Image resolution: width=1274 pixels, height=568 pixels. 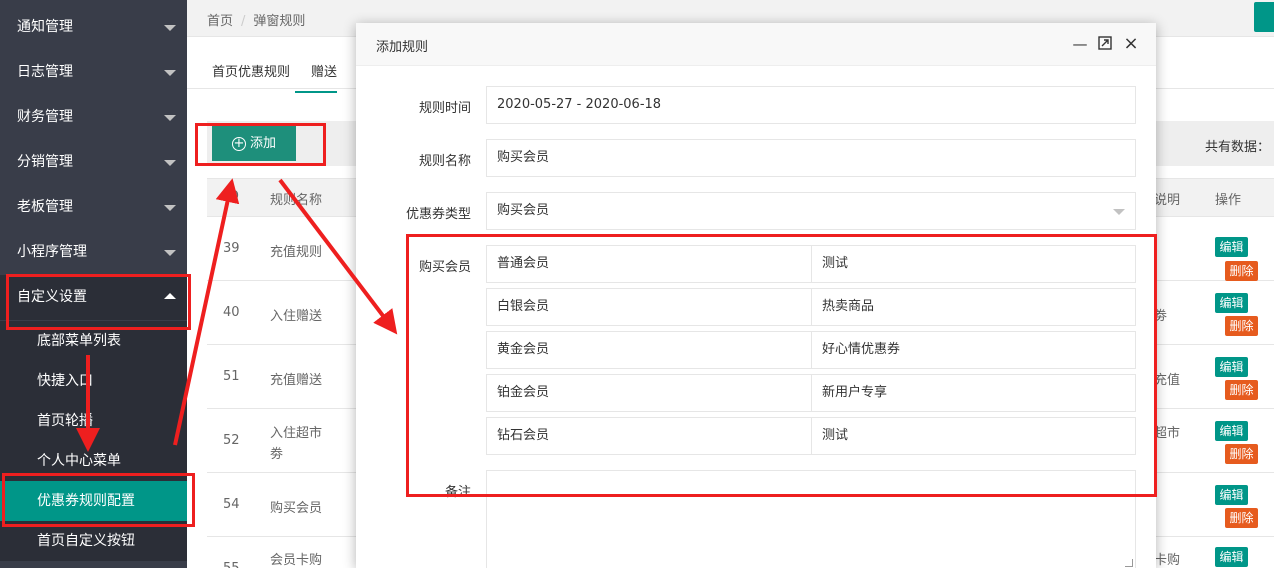 What do you see at coordinates (206, 312) in the screenshot?
I see `arrow-up` at bounding box center [206, 312].